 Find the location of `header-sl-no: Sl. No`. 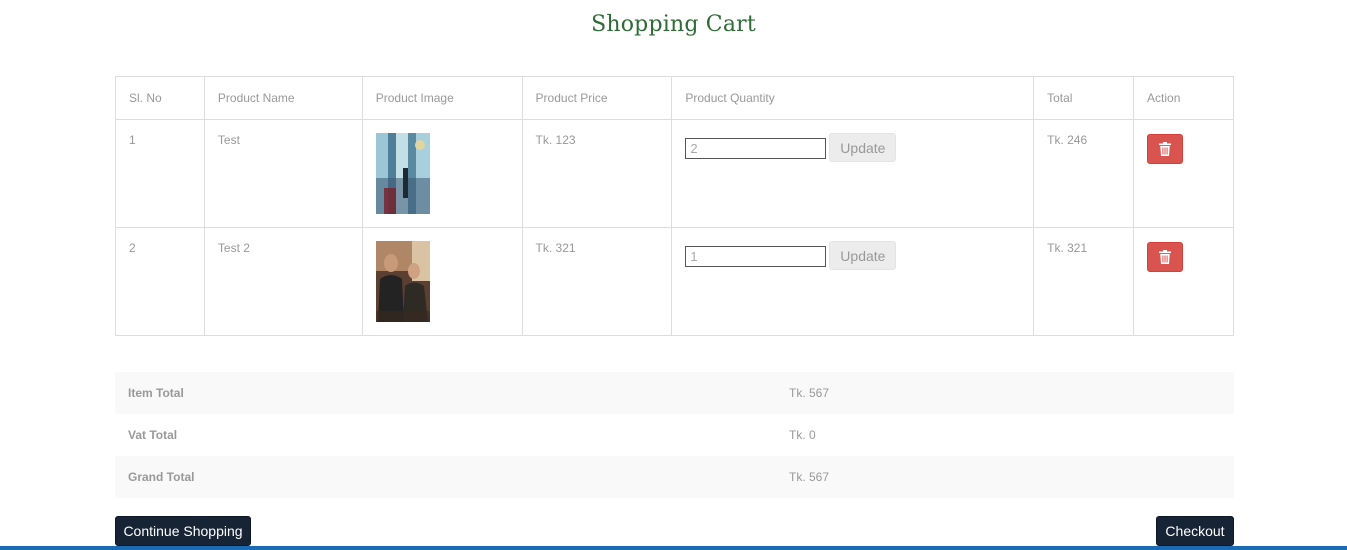

header-sl-no: Sl. No is located at coordinates (160, 98).